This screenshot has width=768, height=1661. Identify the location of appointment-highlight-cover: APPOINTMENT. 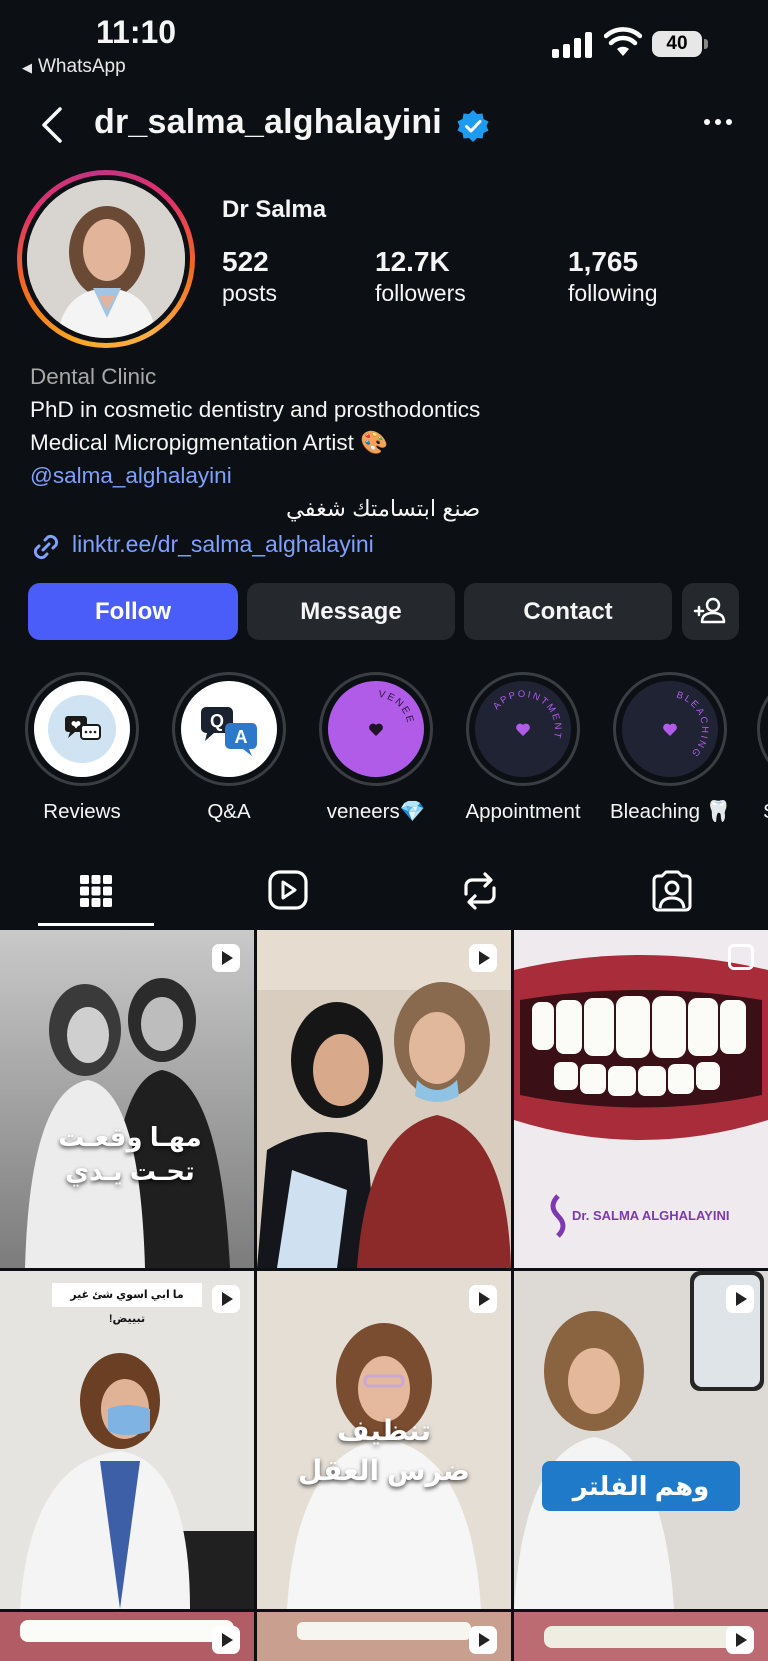
(523, 729).